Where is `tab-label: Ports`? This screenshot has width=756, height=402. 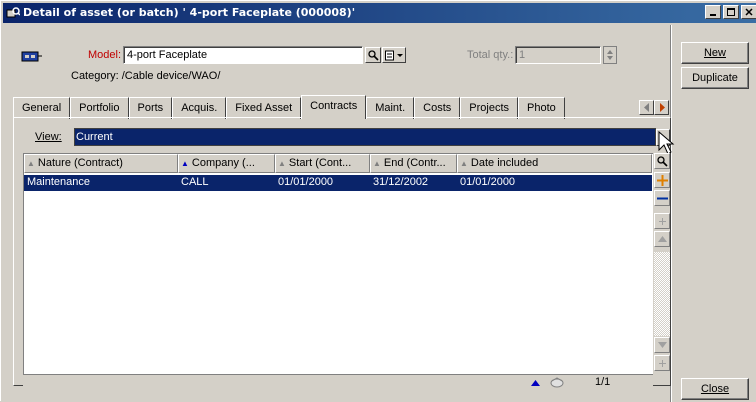
tab-label: Ports is located at coordinates (150, 108).